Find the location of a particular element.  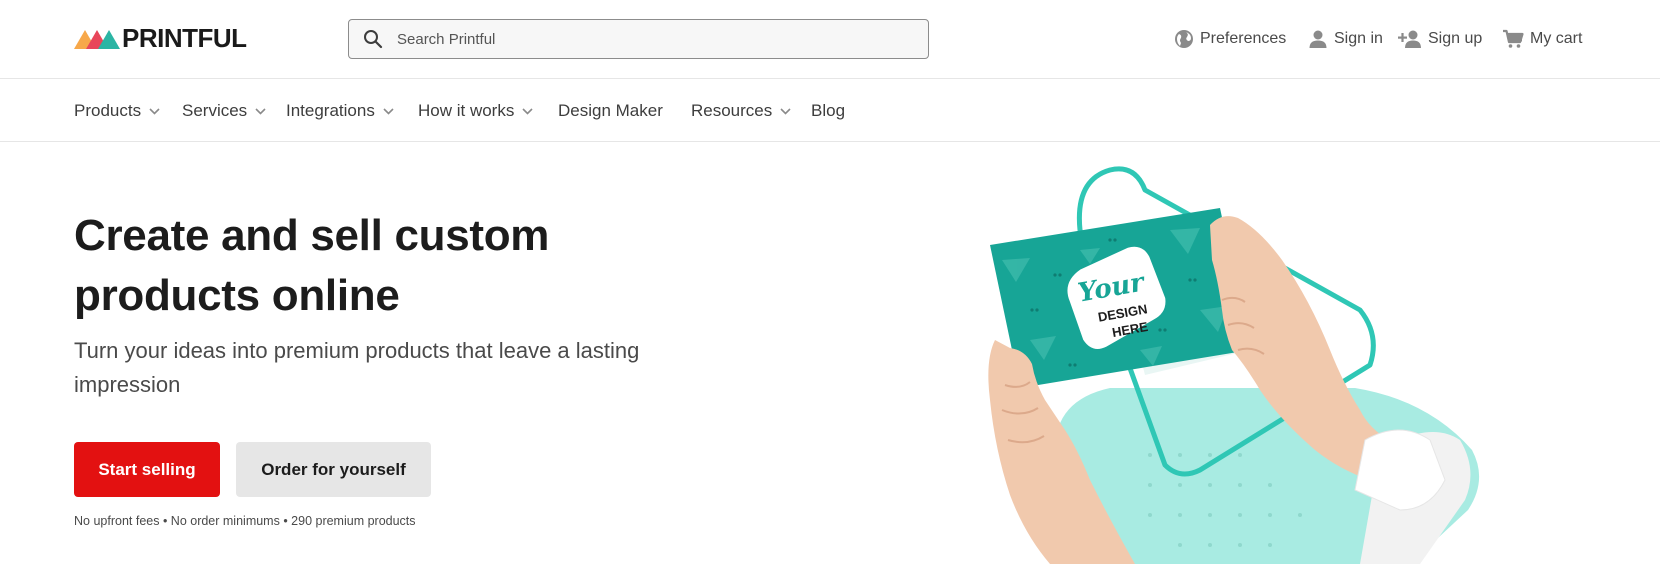

nav-item-blog: Blog is located at coordinates (828, 111).